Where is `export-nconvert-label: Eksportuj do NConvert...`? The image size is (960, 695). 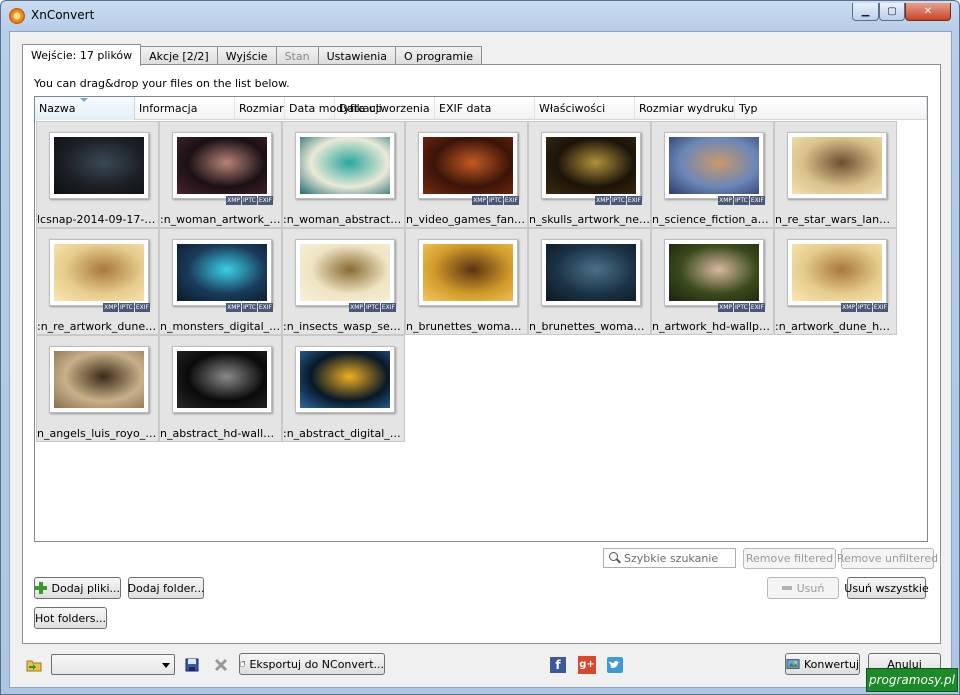 export-nconvert-label: Eksportuj do NConvert... is located at coordinates (316, 664).